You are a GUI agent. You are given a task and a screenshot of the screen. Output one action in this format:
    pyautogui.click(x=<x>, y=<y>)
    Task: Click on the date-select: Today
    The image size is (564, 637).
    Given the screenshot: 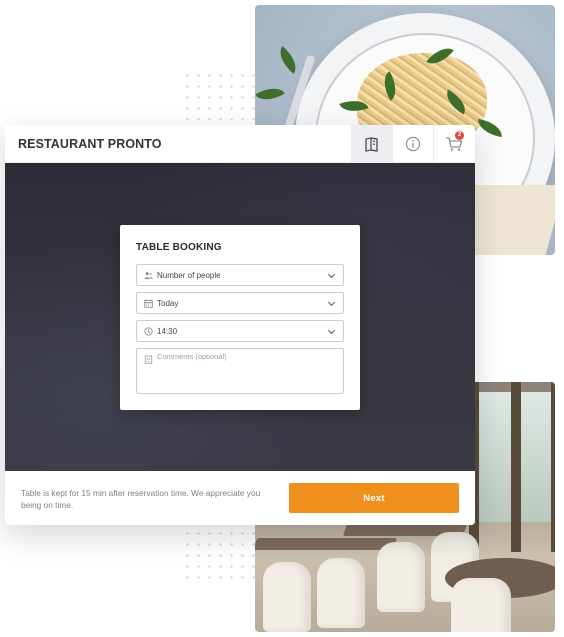 What is the action you would take?
    pyautogui.click(x=240, y=303)
    